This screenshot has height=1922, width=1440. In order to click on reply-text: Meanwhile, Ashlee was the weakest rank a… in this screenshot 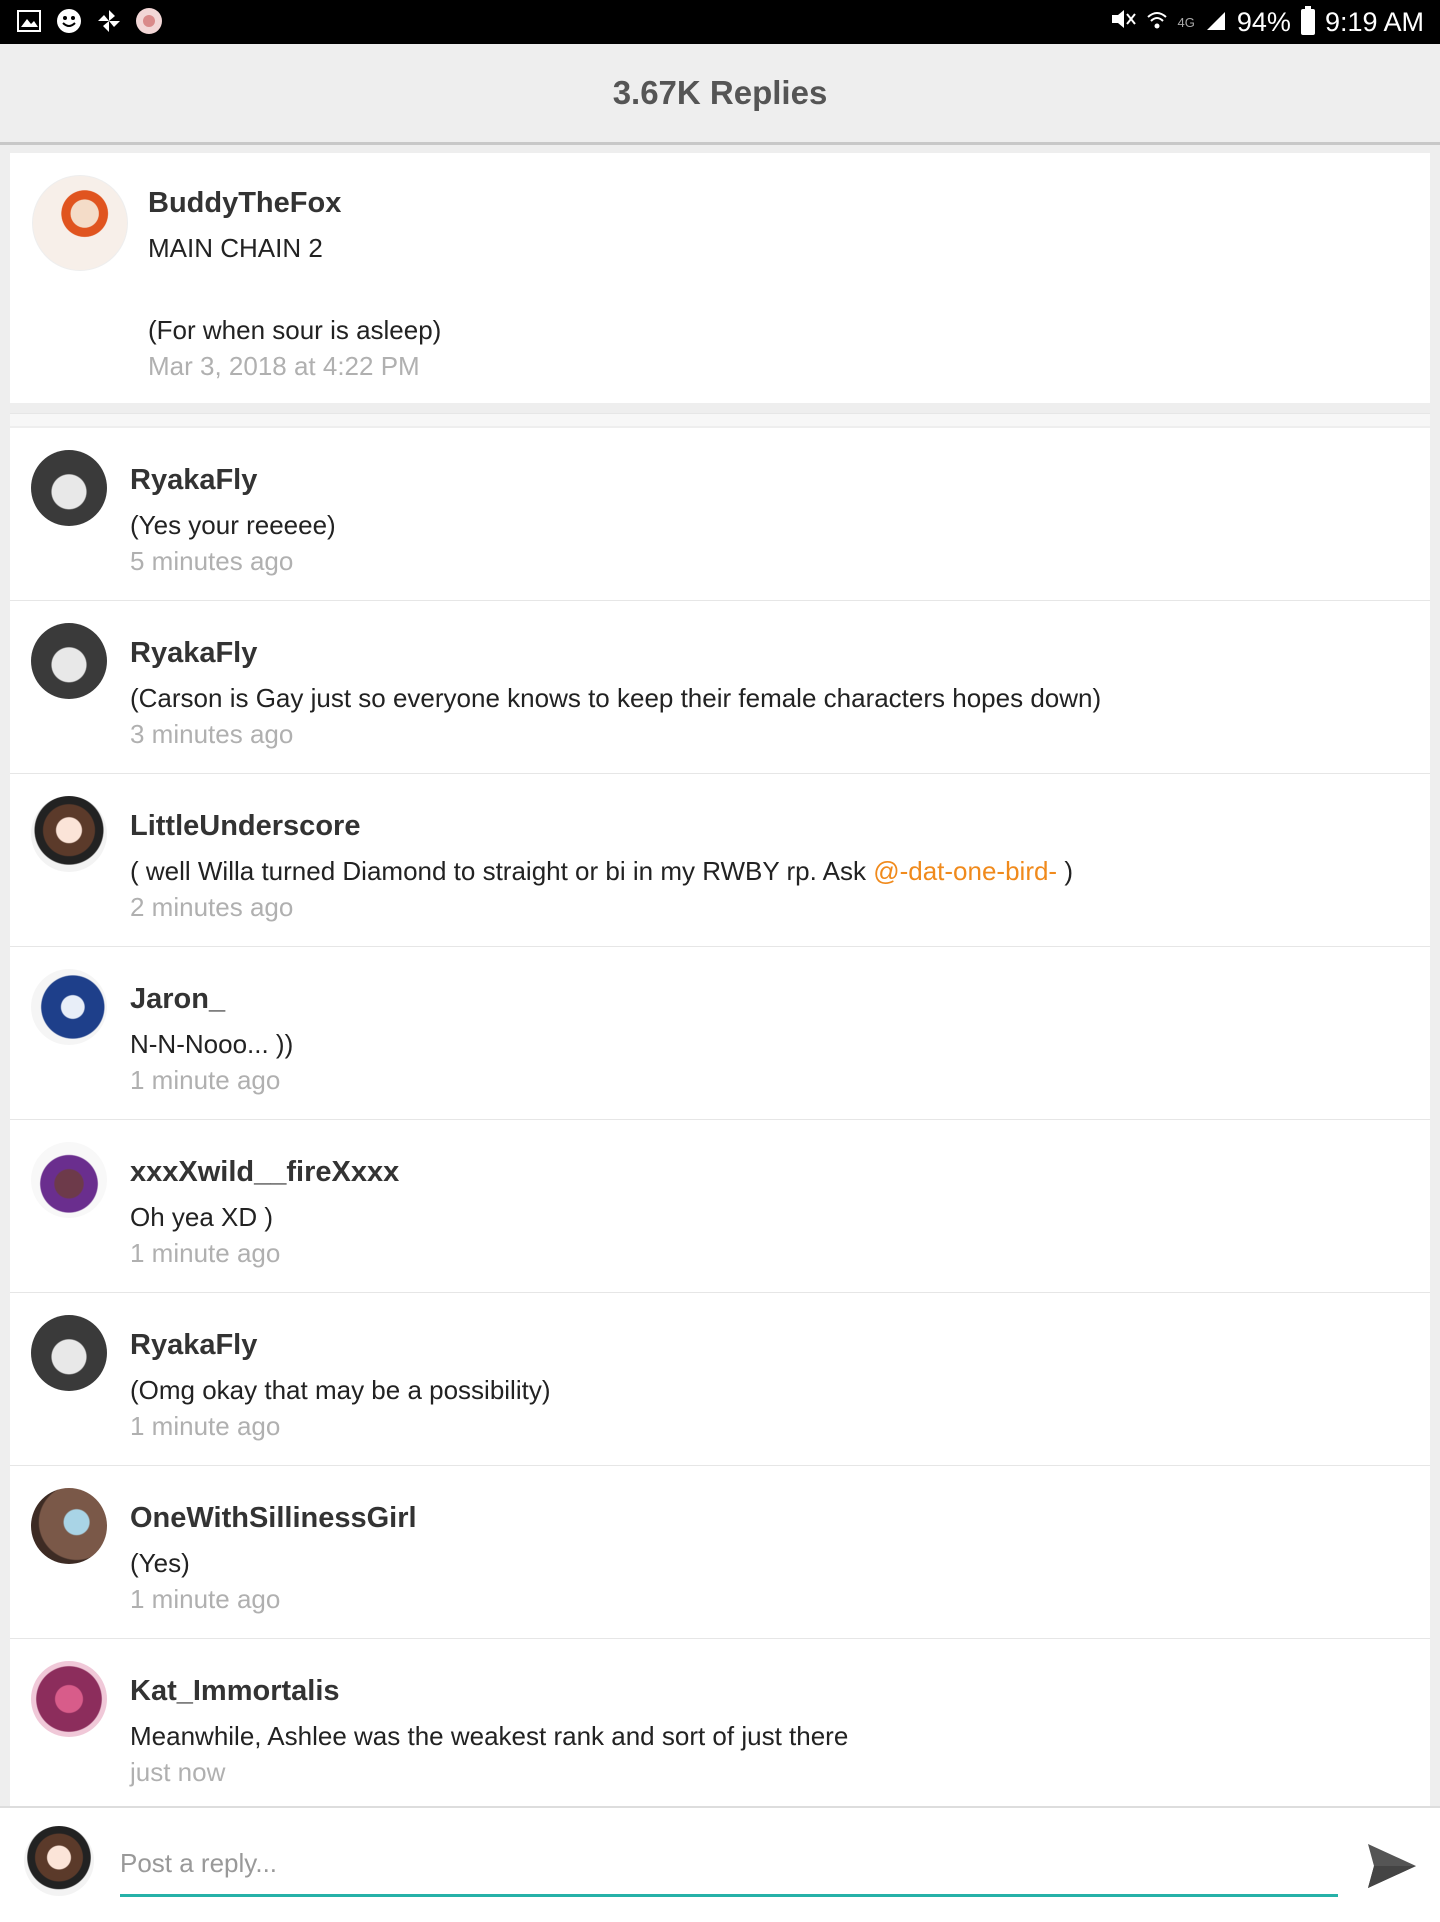, I will do `click(489, 1736)`.